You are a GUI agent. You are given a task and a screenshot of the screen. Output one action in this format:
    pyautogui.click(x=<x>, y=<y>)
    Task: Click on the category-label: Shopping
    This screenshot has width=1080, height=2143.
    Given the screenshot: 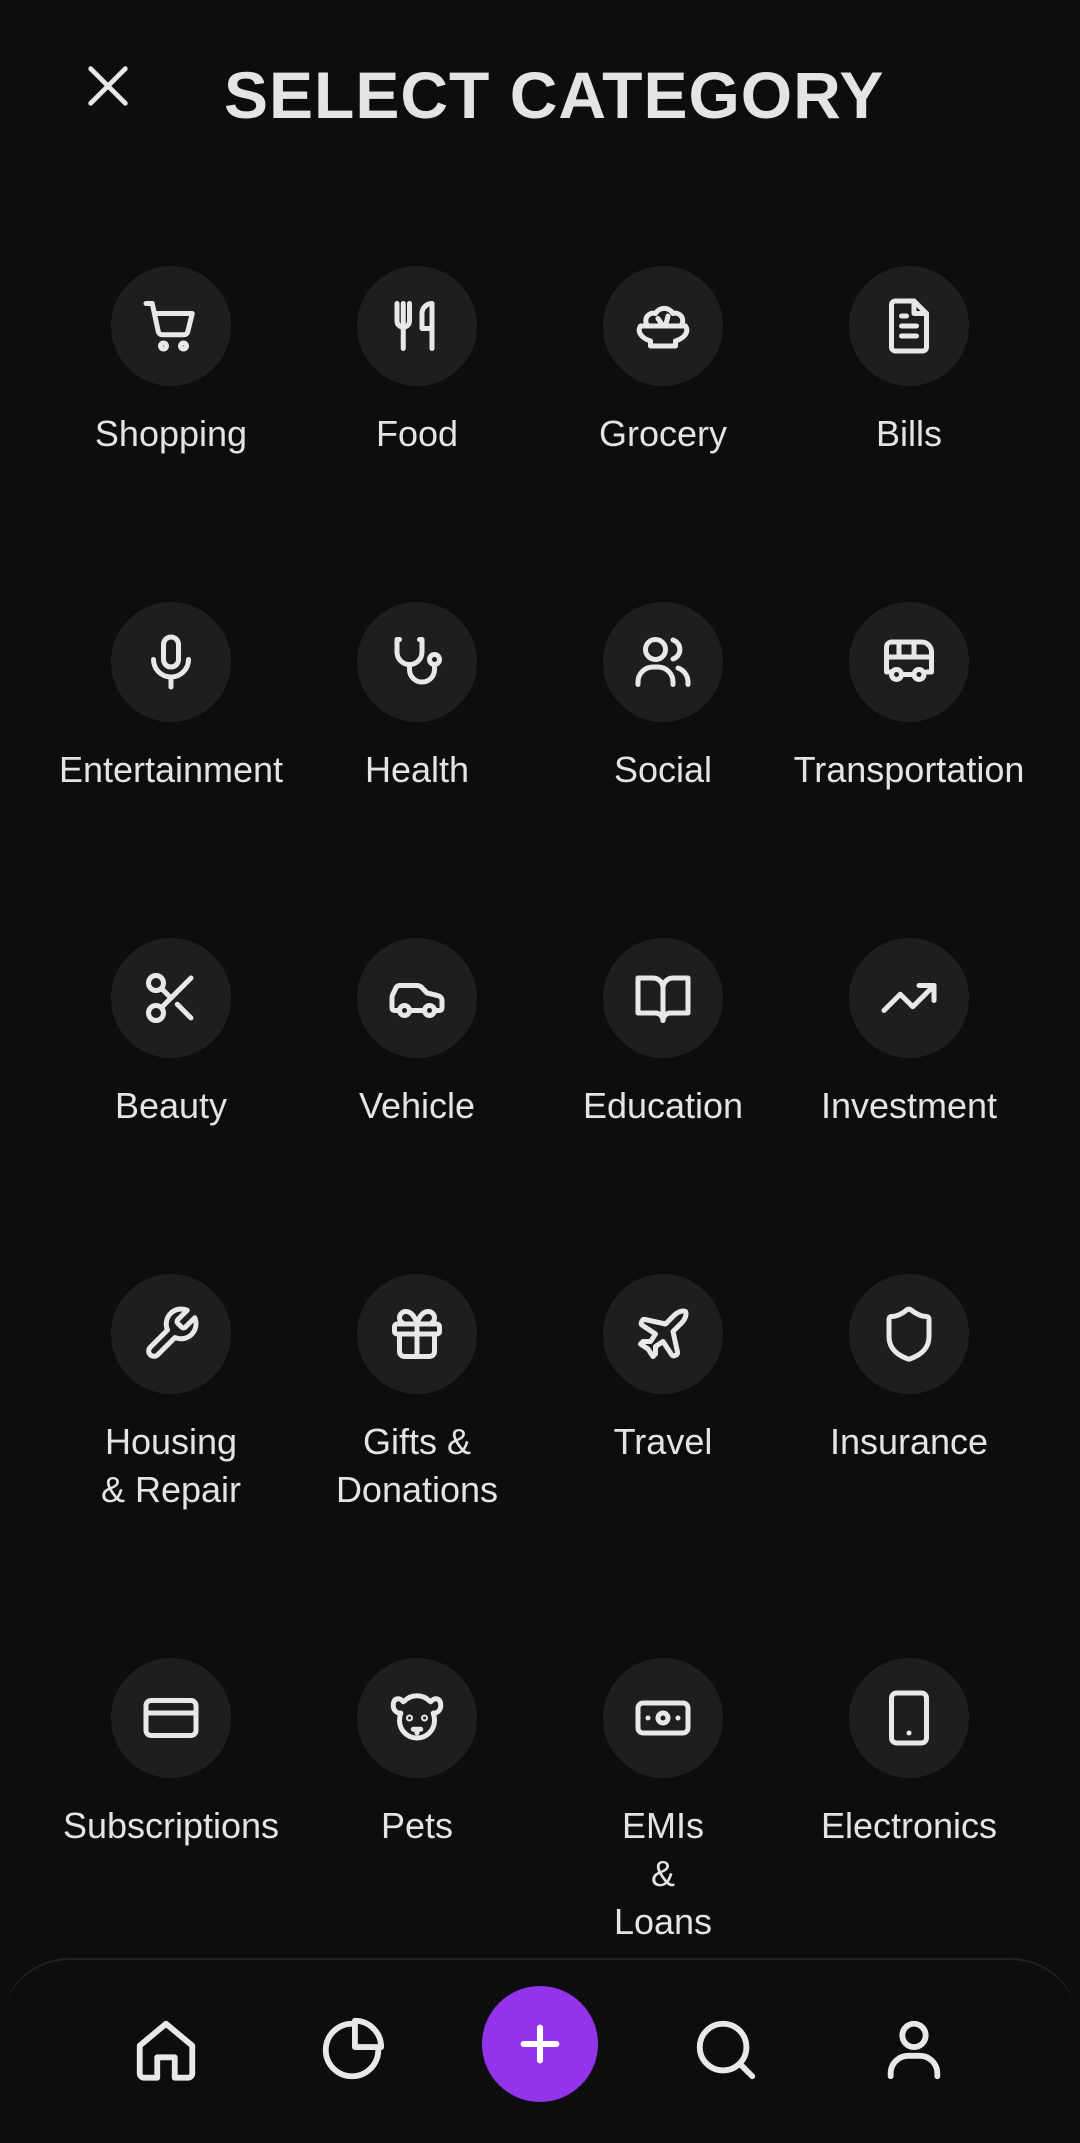 What is the action you would take?
    pyautogui.click(x=171, y=433)
    